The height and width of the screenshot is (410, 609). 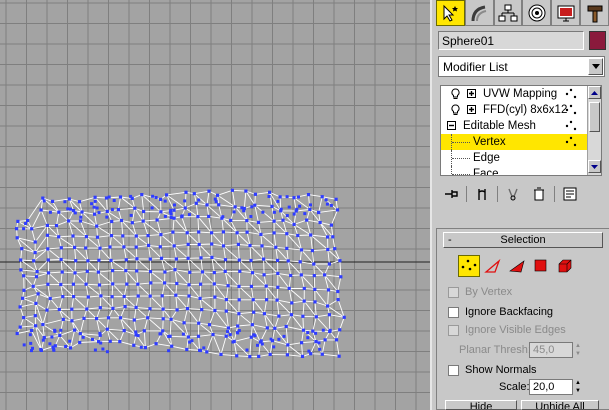 I want to click on create-tab, so click(x=450, y=13).